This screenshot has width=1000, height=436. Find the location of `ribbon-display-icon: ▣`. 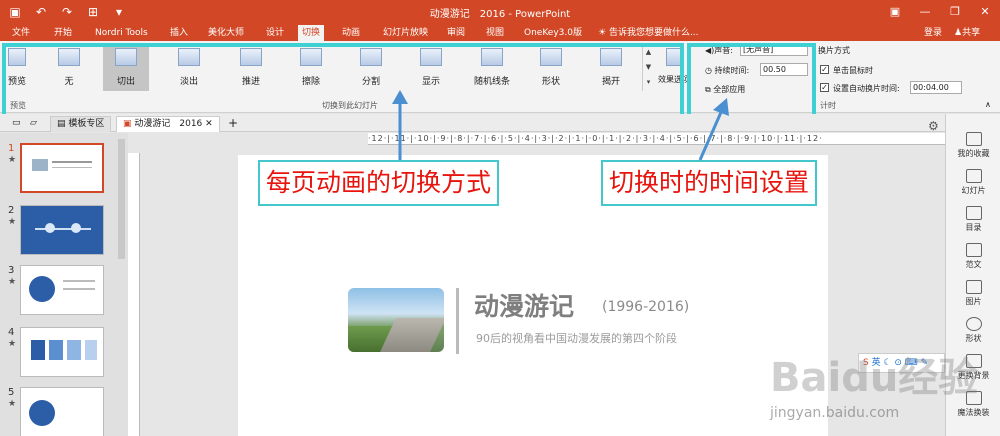

ribbon-display-icon: ▣ is located at coordinates (895, 12).